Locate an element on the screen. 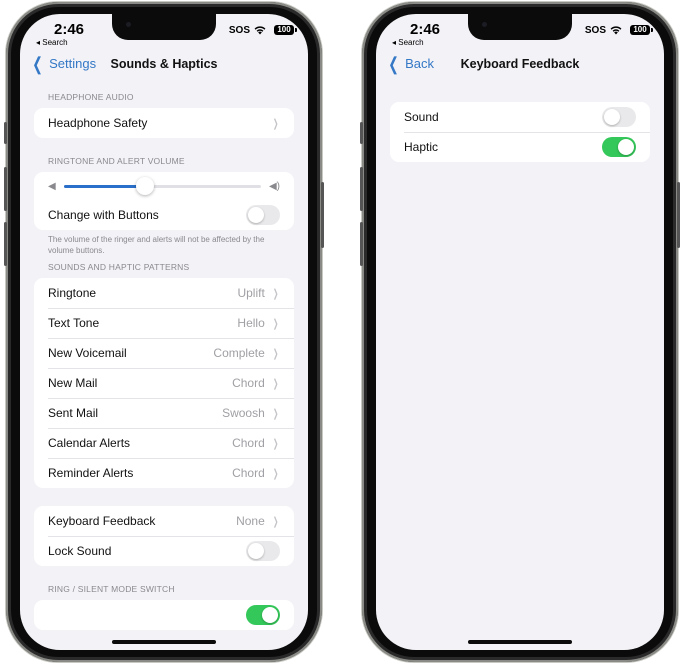 The width and height of the screenshot is (686, 669). row-label: Text Tone is located at coordinates (74, 323).